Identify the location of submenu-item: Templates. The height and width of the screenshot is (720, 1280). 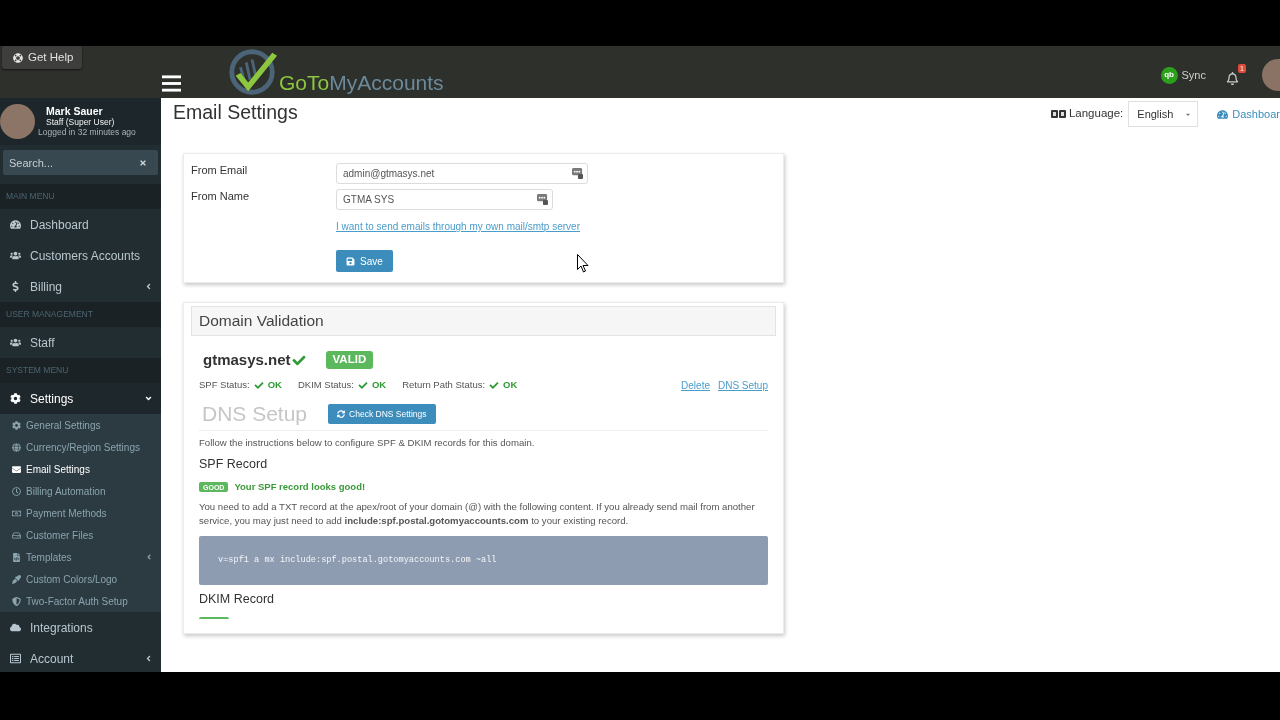
(80, 557).